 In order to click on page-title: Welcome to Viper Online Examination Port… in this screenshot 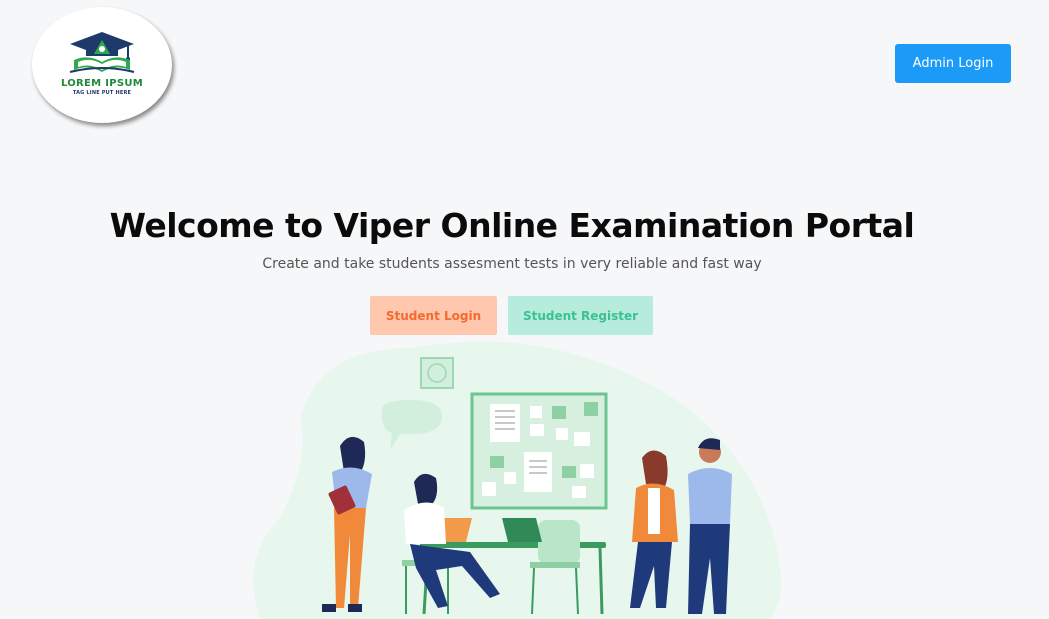, I will do `click(512, 225)`.